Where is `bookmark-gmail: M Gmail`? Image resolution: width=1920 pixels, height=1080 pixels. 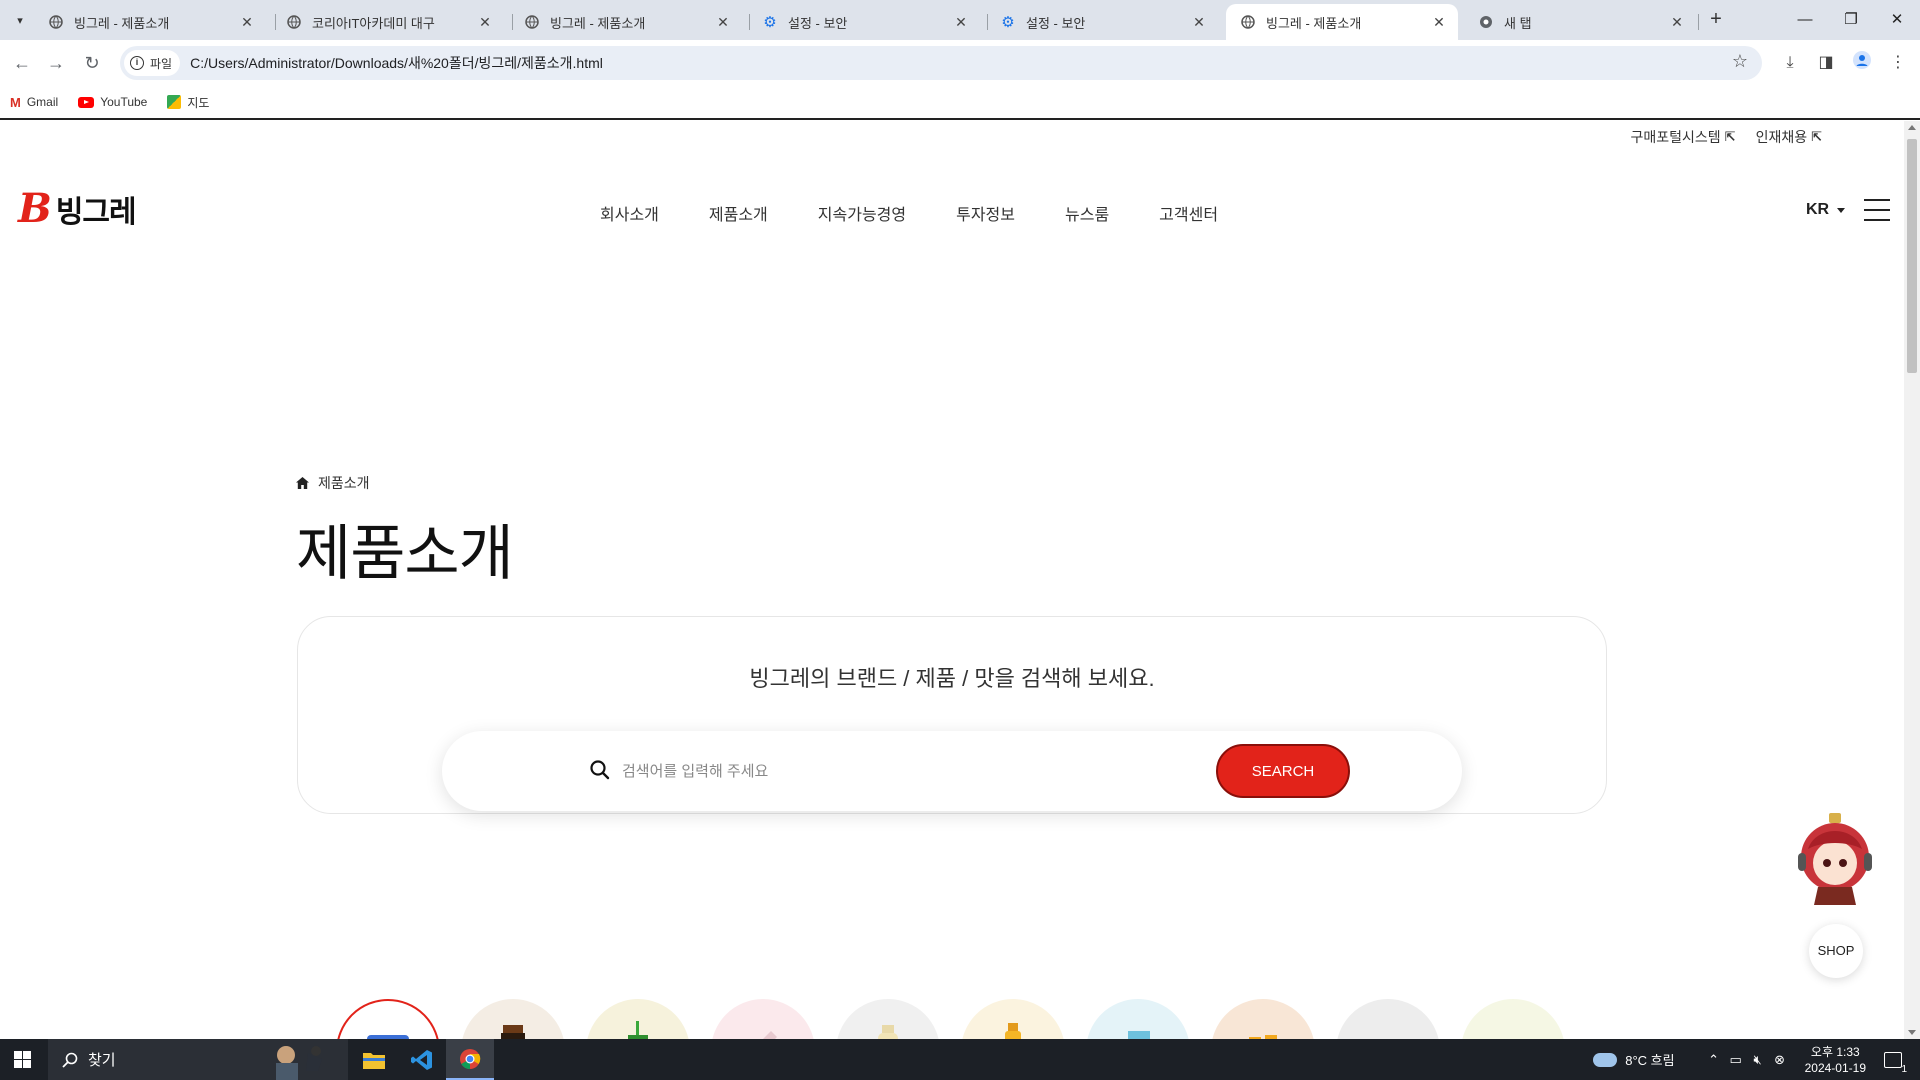
bookmark-gmail: M Gmail is located at coordinates (34, 102).